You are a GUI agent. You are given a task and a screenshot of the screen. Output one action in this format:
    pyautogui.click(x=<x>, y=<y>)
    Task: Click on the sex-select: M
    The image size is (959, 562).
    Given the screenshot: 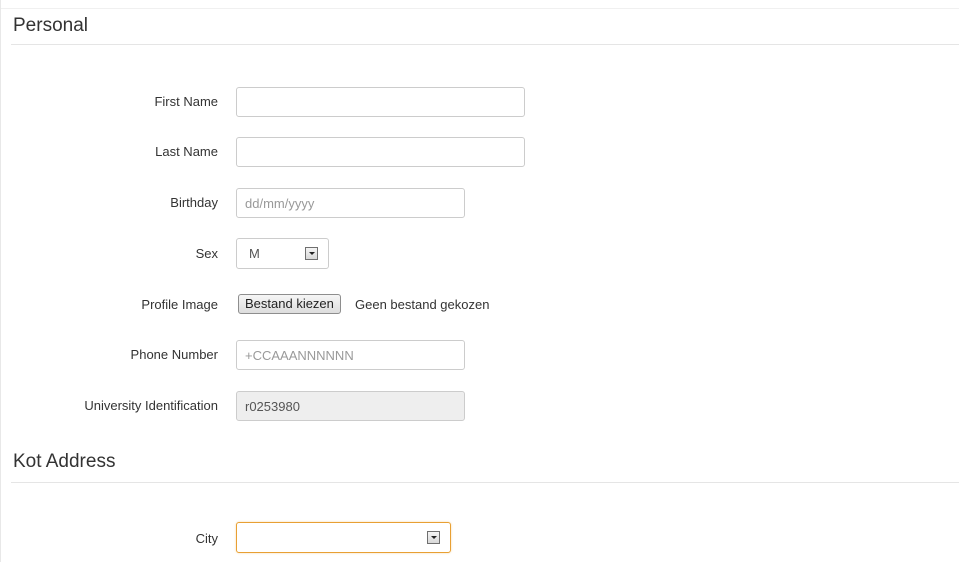 What is the action you would take?
    pyautogui.click(x=282, y=253)
    